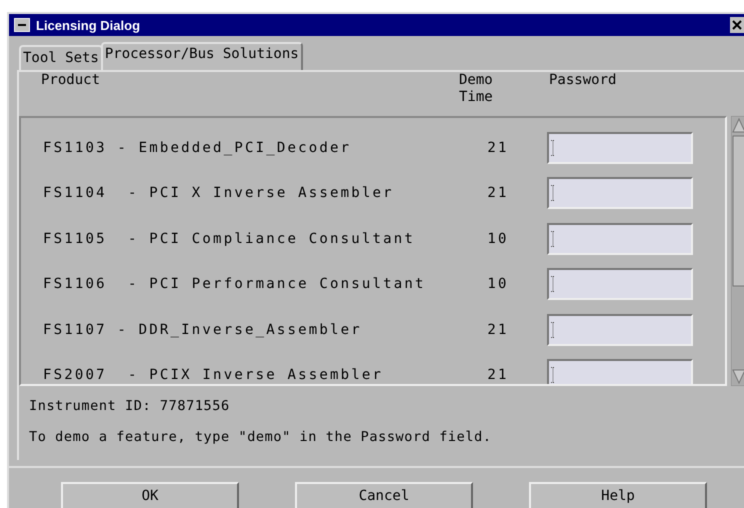  Describe the element at coordinates (737, 251) in the screenshot. I see `scrollbar` at that location.